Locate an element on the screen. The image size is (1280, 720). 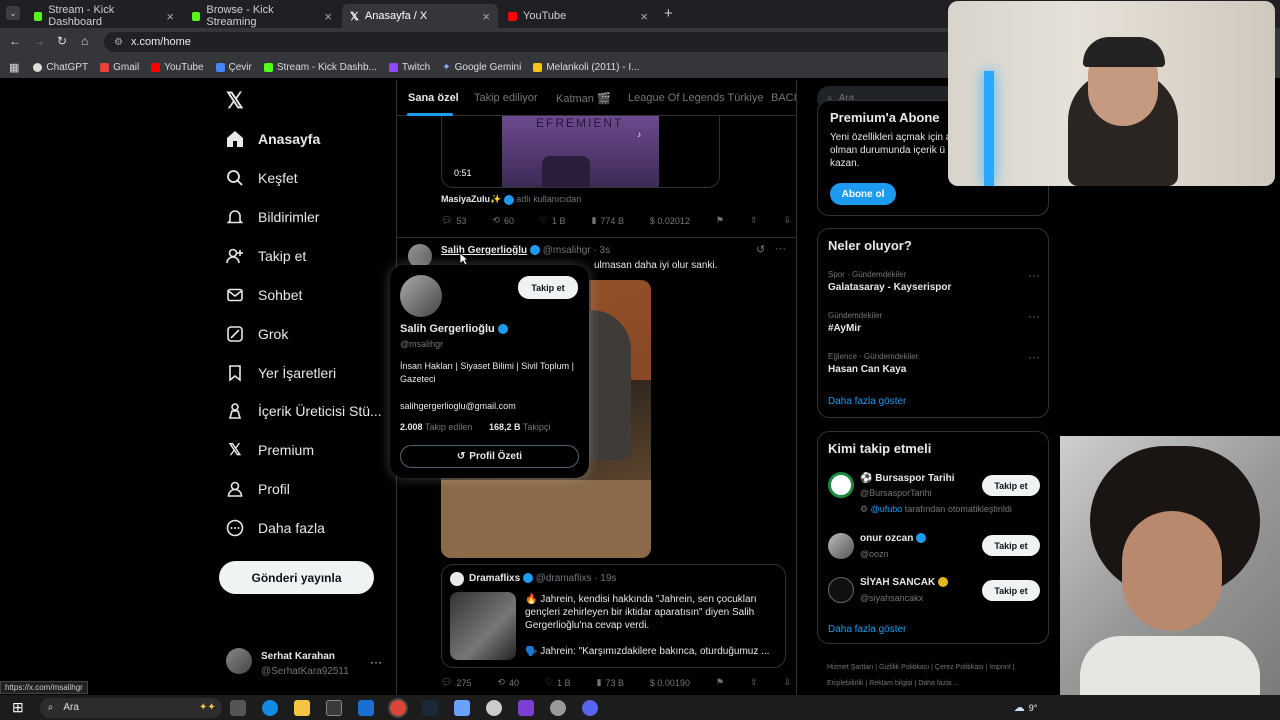
bookmark-chatgpt: ChatGPT is located at coordinates (60, 67).